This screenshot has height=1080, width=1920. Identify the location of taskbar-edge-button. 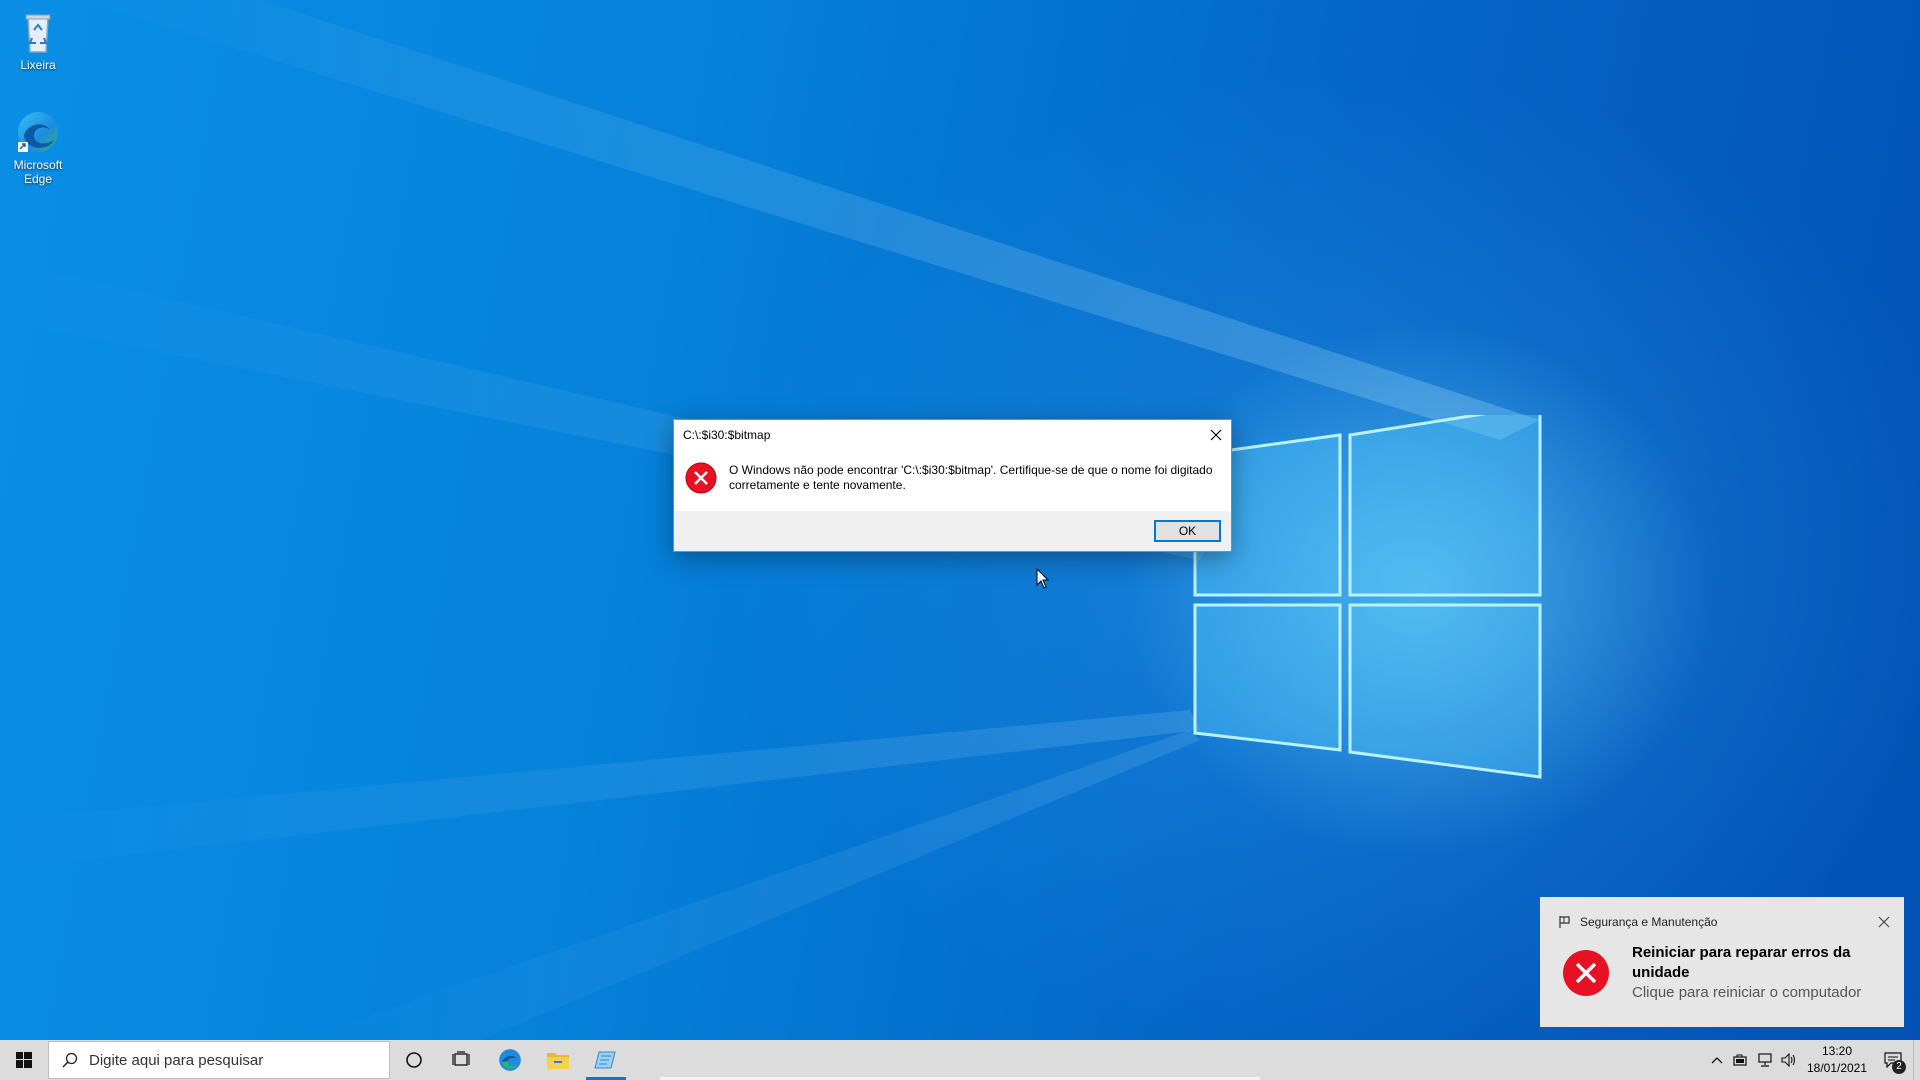
(510, 1060).